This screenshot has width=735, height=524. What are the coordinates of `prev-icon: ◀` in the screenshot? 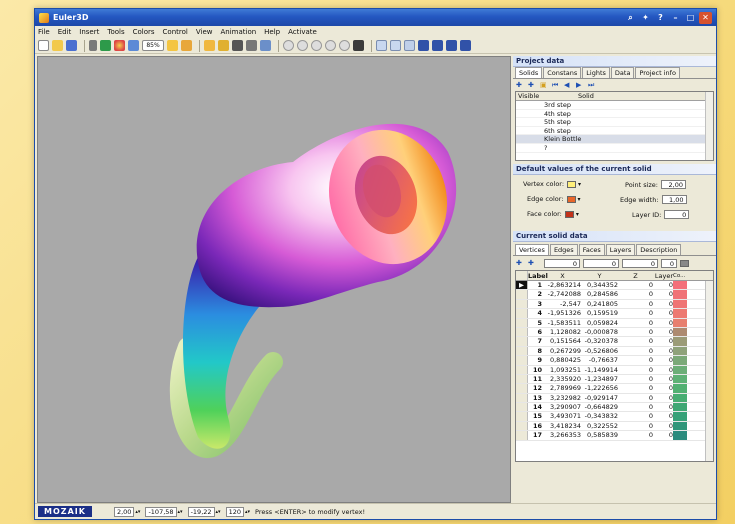 It's located at (567, 85).